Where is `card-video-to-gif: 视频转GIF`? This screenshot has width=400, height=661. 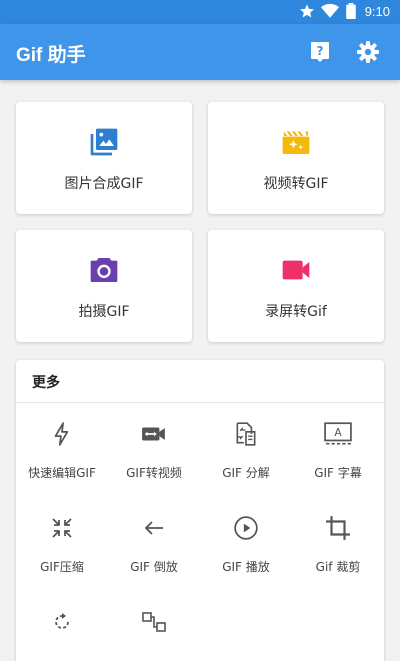 card-video-to-gif: 视频转GIF is located at coordinates (296, 158).